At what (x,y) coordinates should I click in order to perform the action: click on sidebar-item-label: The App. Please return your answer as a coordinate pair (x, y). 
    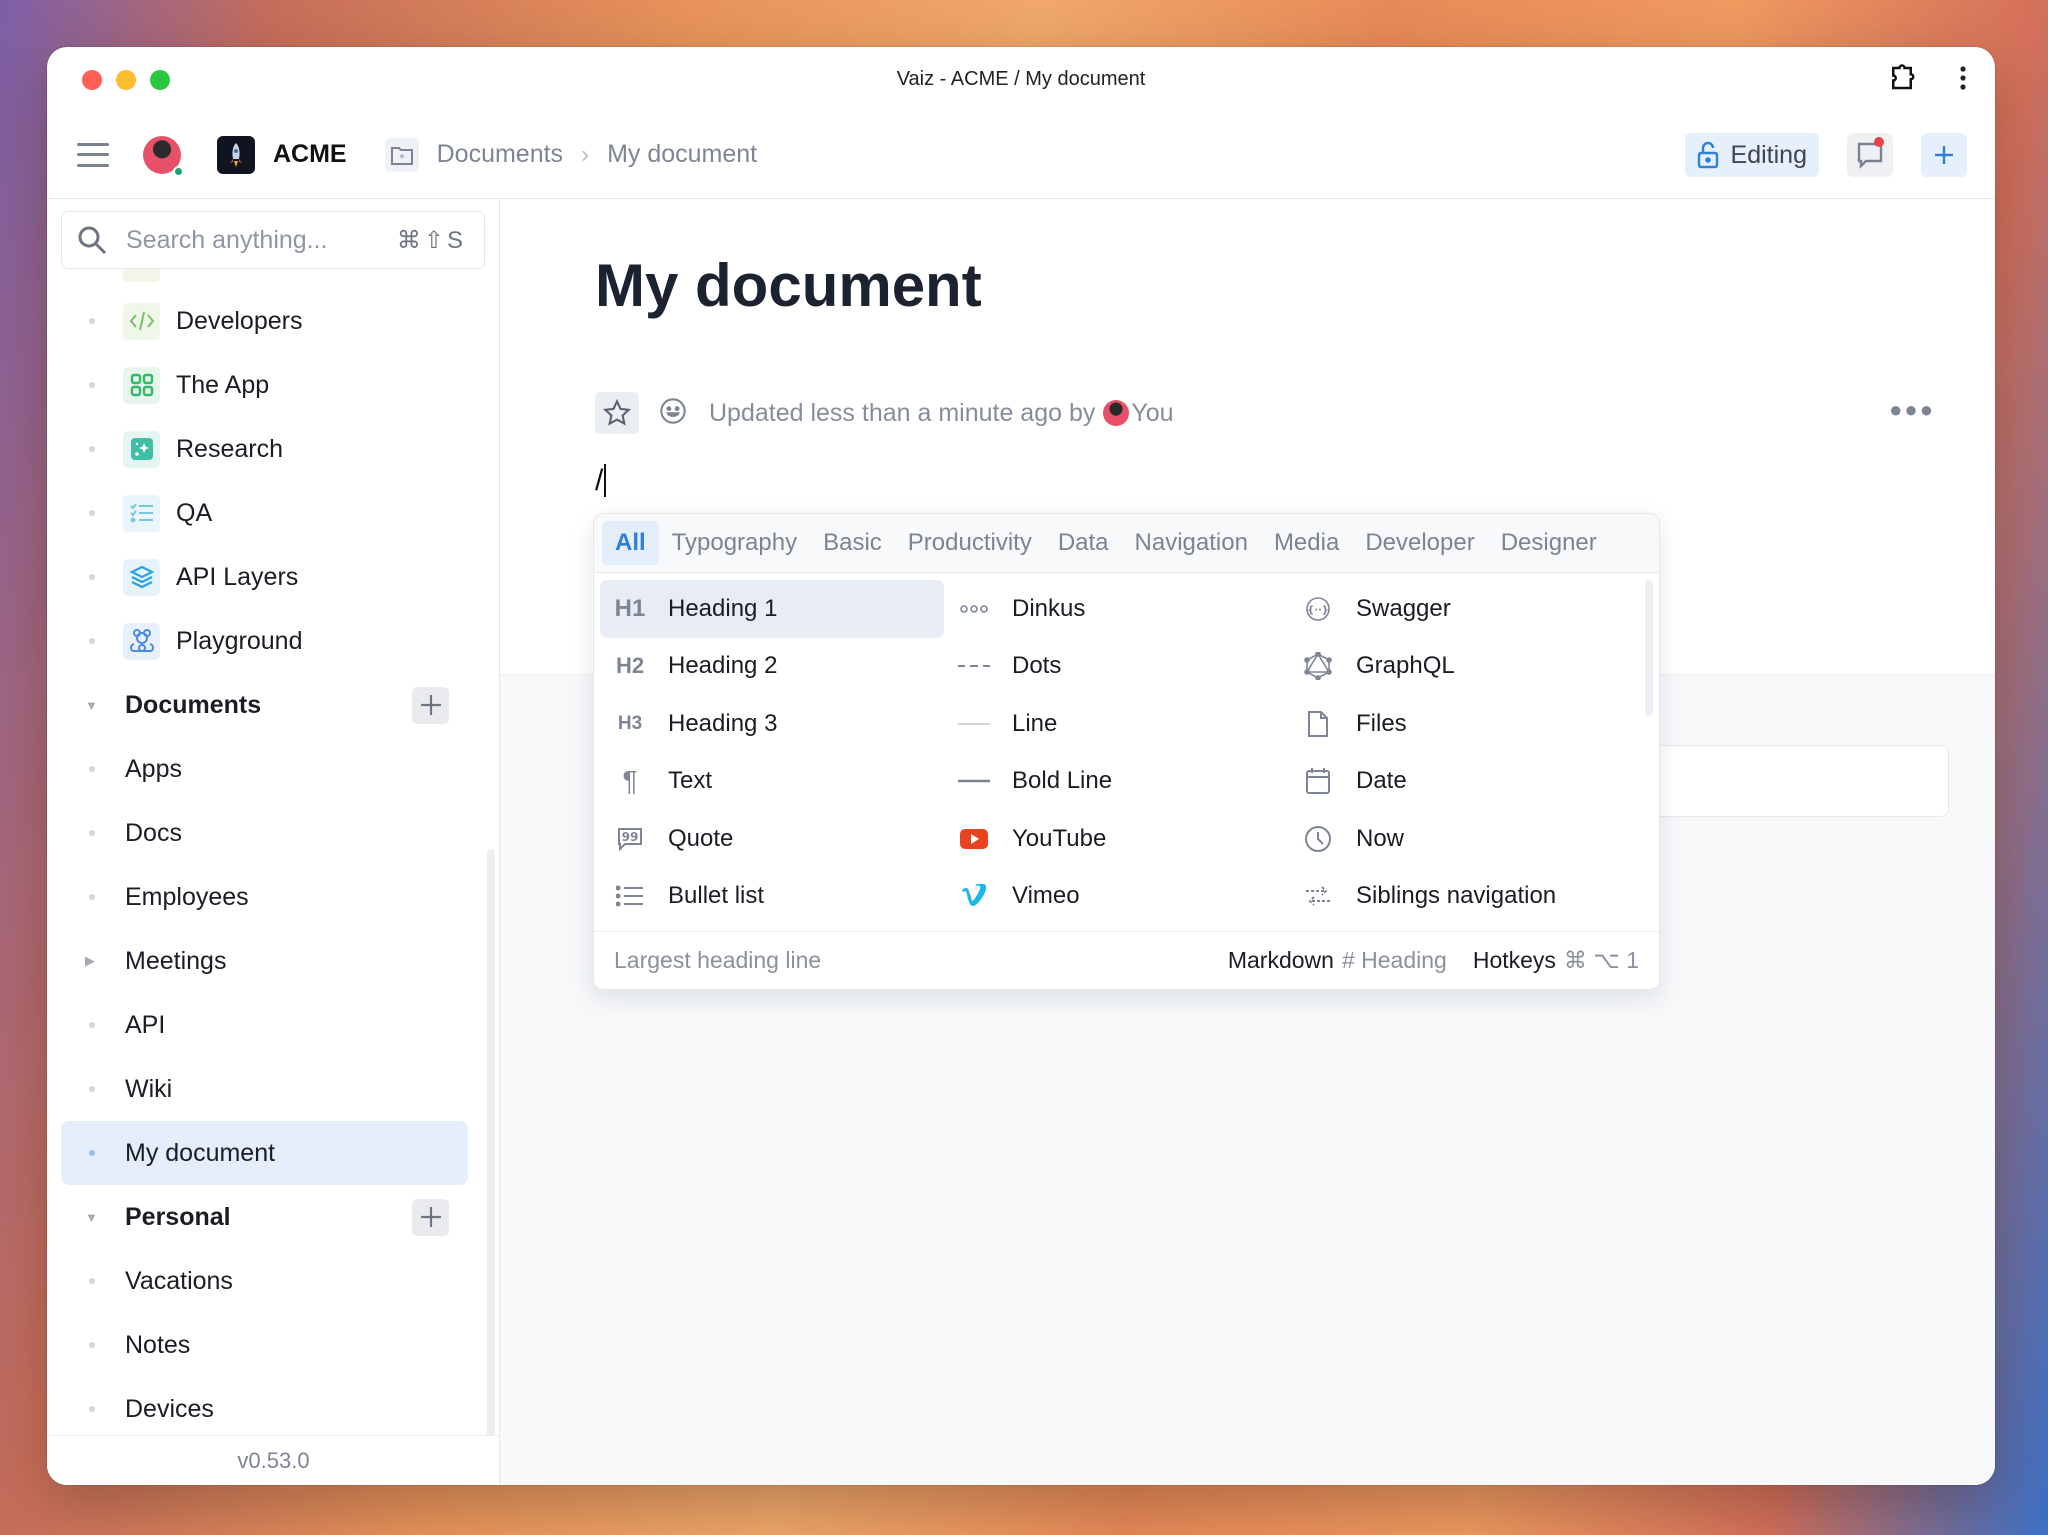
    Looking at the image, I should click on (223, 384).